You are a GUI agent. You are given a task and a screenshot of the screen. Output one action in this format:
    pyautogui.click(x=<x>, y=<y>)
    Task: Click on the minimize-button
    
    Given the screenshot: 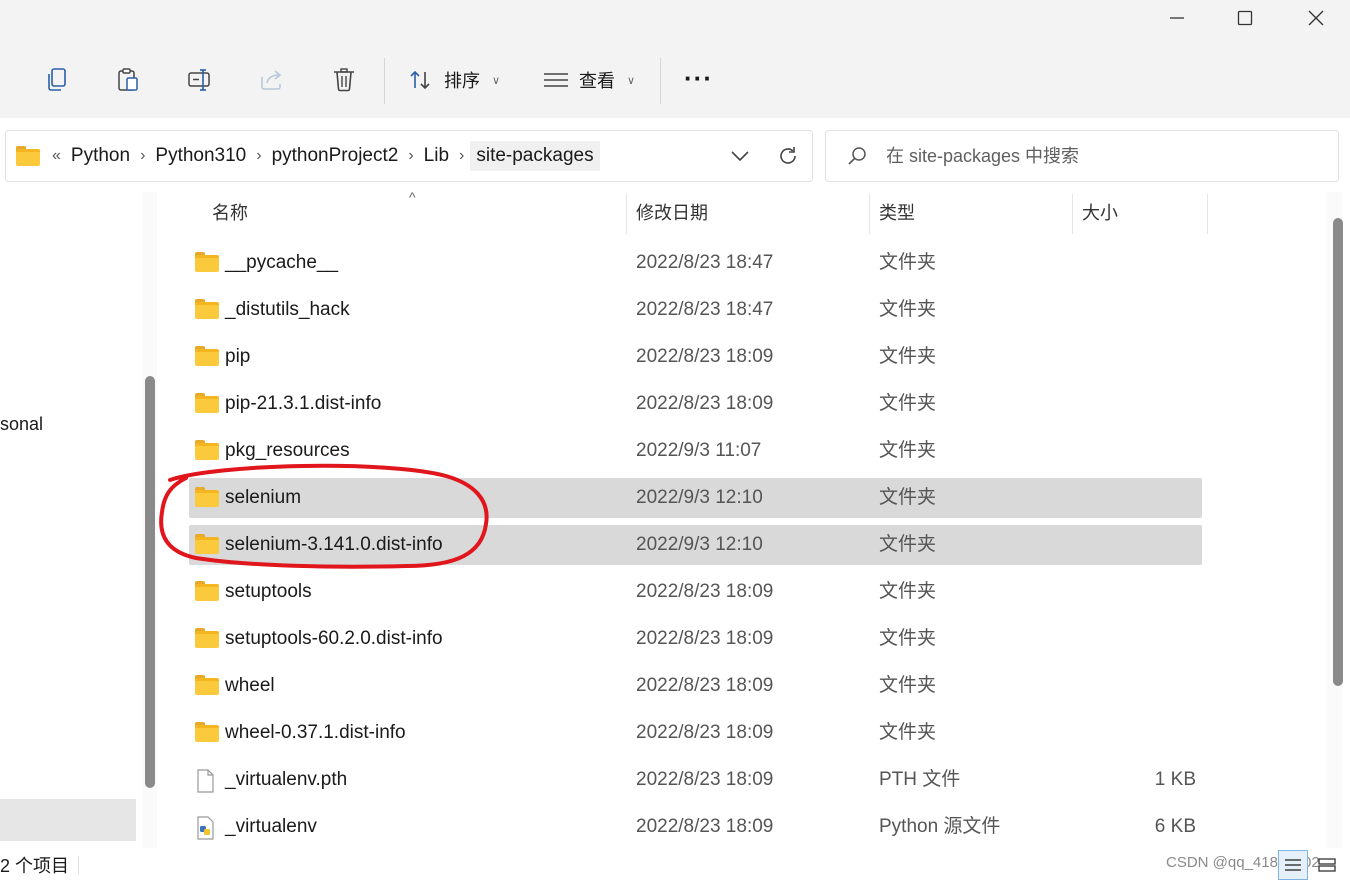 What is the action you would take?
    pyautogui.click(x=1177, y=18)
    